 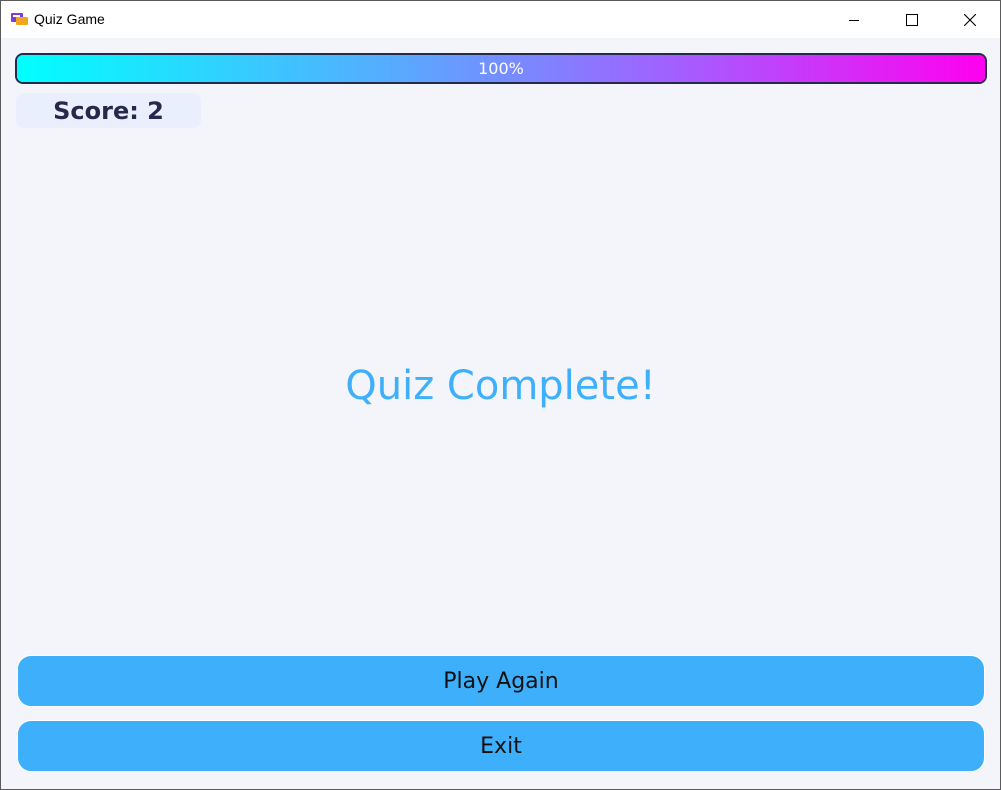 I want to click on close-button, so click(x=970, y=19).